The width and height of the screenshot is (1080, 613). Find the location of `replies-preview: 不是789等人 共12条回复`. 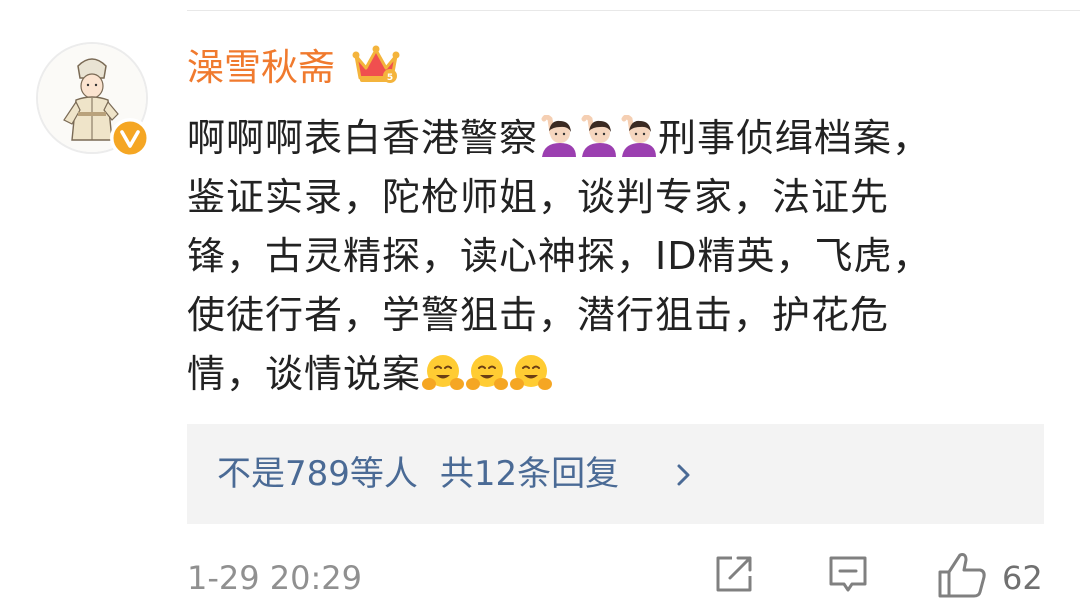

replies-preview: 不是789等人 共12条回复 is located at coordinates (615, 474).